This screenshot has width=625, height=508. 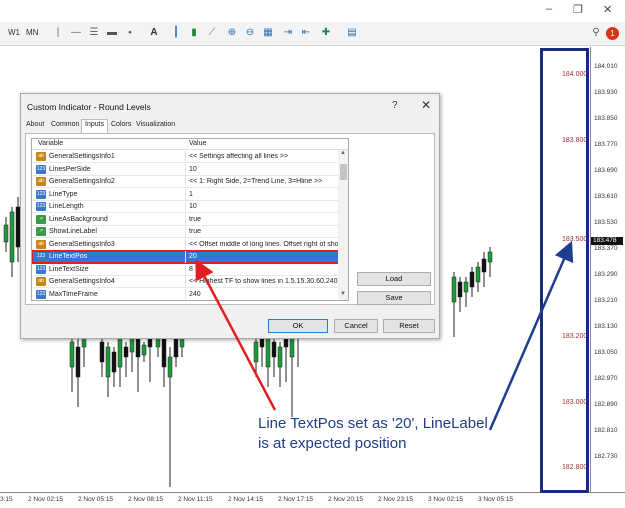 I want to click on annotation-line-2: is at expected position, so click(x=332, y=443).